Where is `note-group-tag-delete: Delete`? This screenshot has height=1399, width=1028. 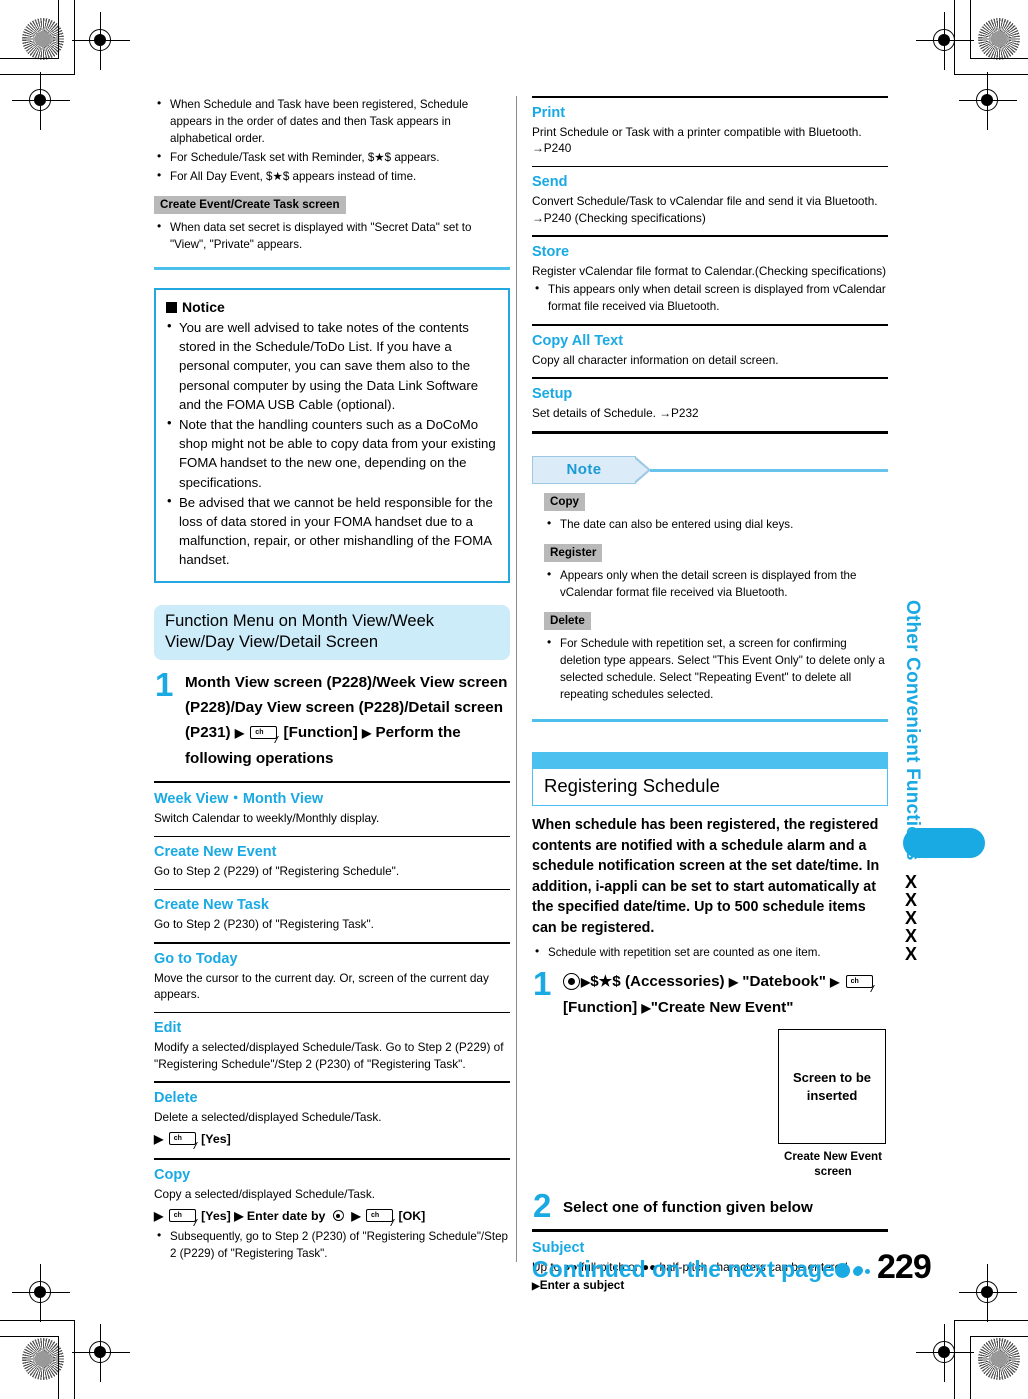 note-group-tag-delete: Delete is located at coordinates (567, 621).